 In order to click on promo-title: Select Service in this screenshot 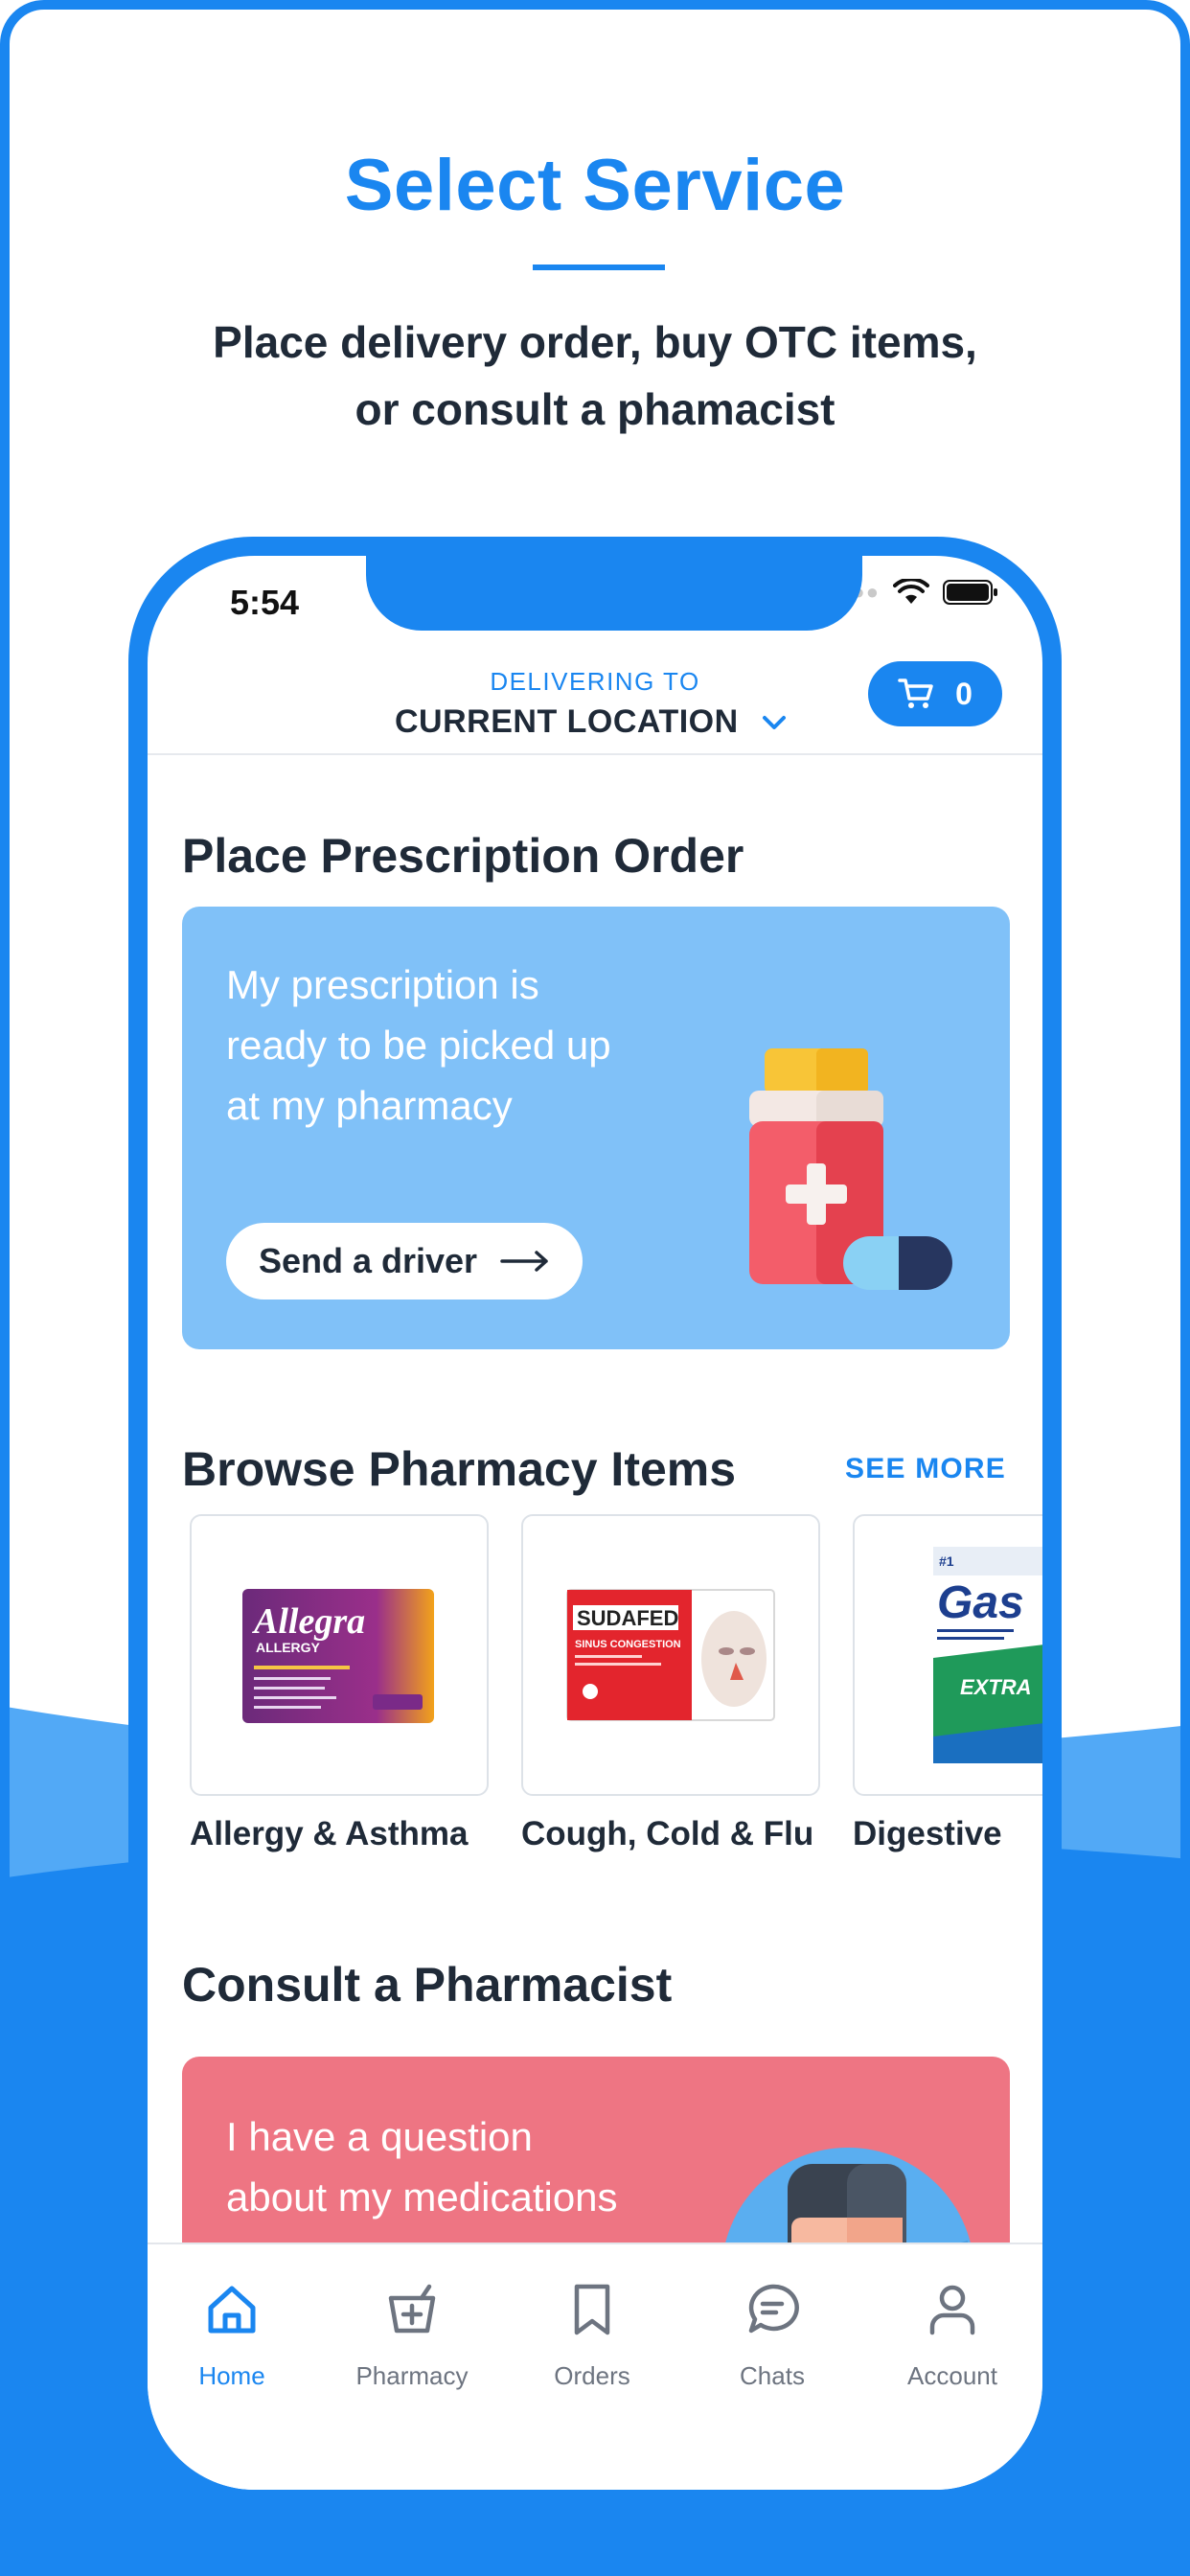, I will do `click(595, 185)`.